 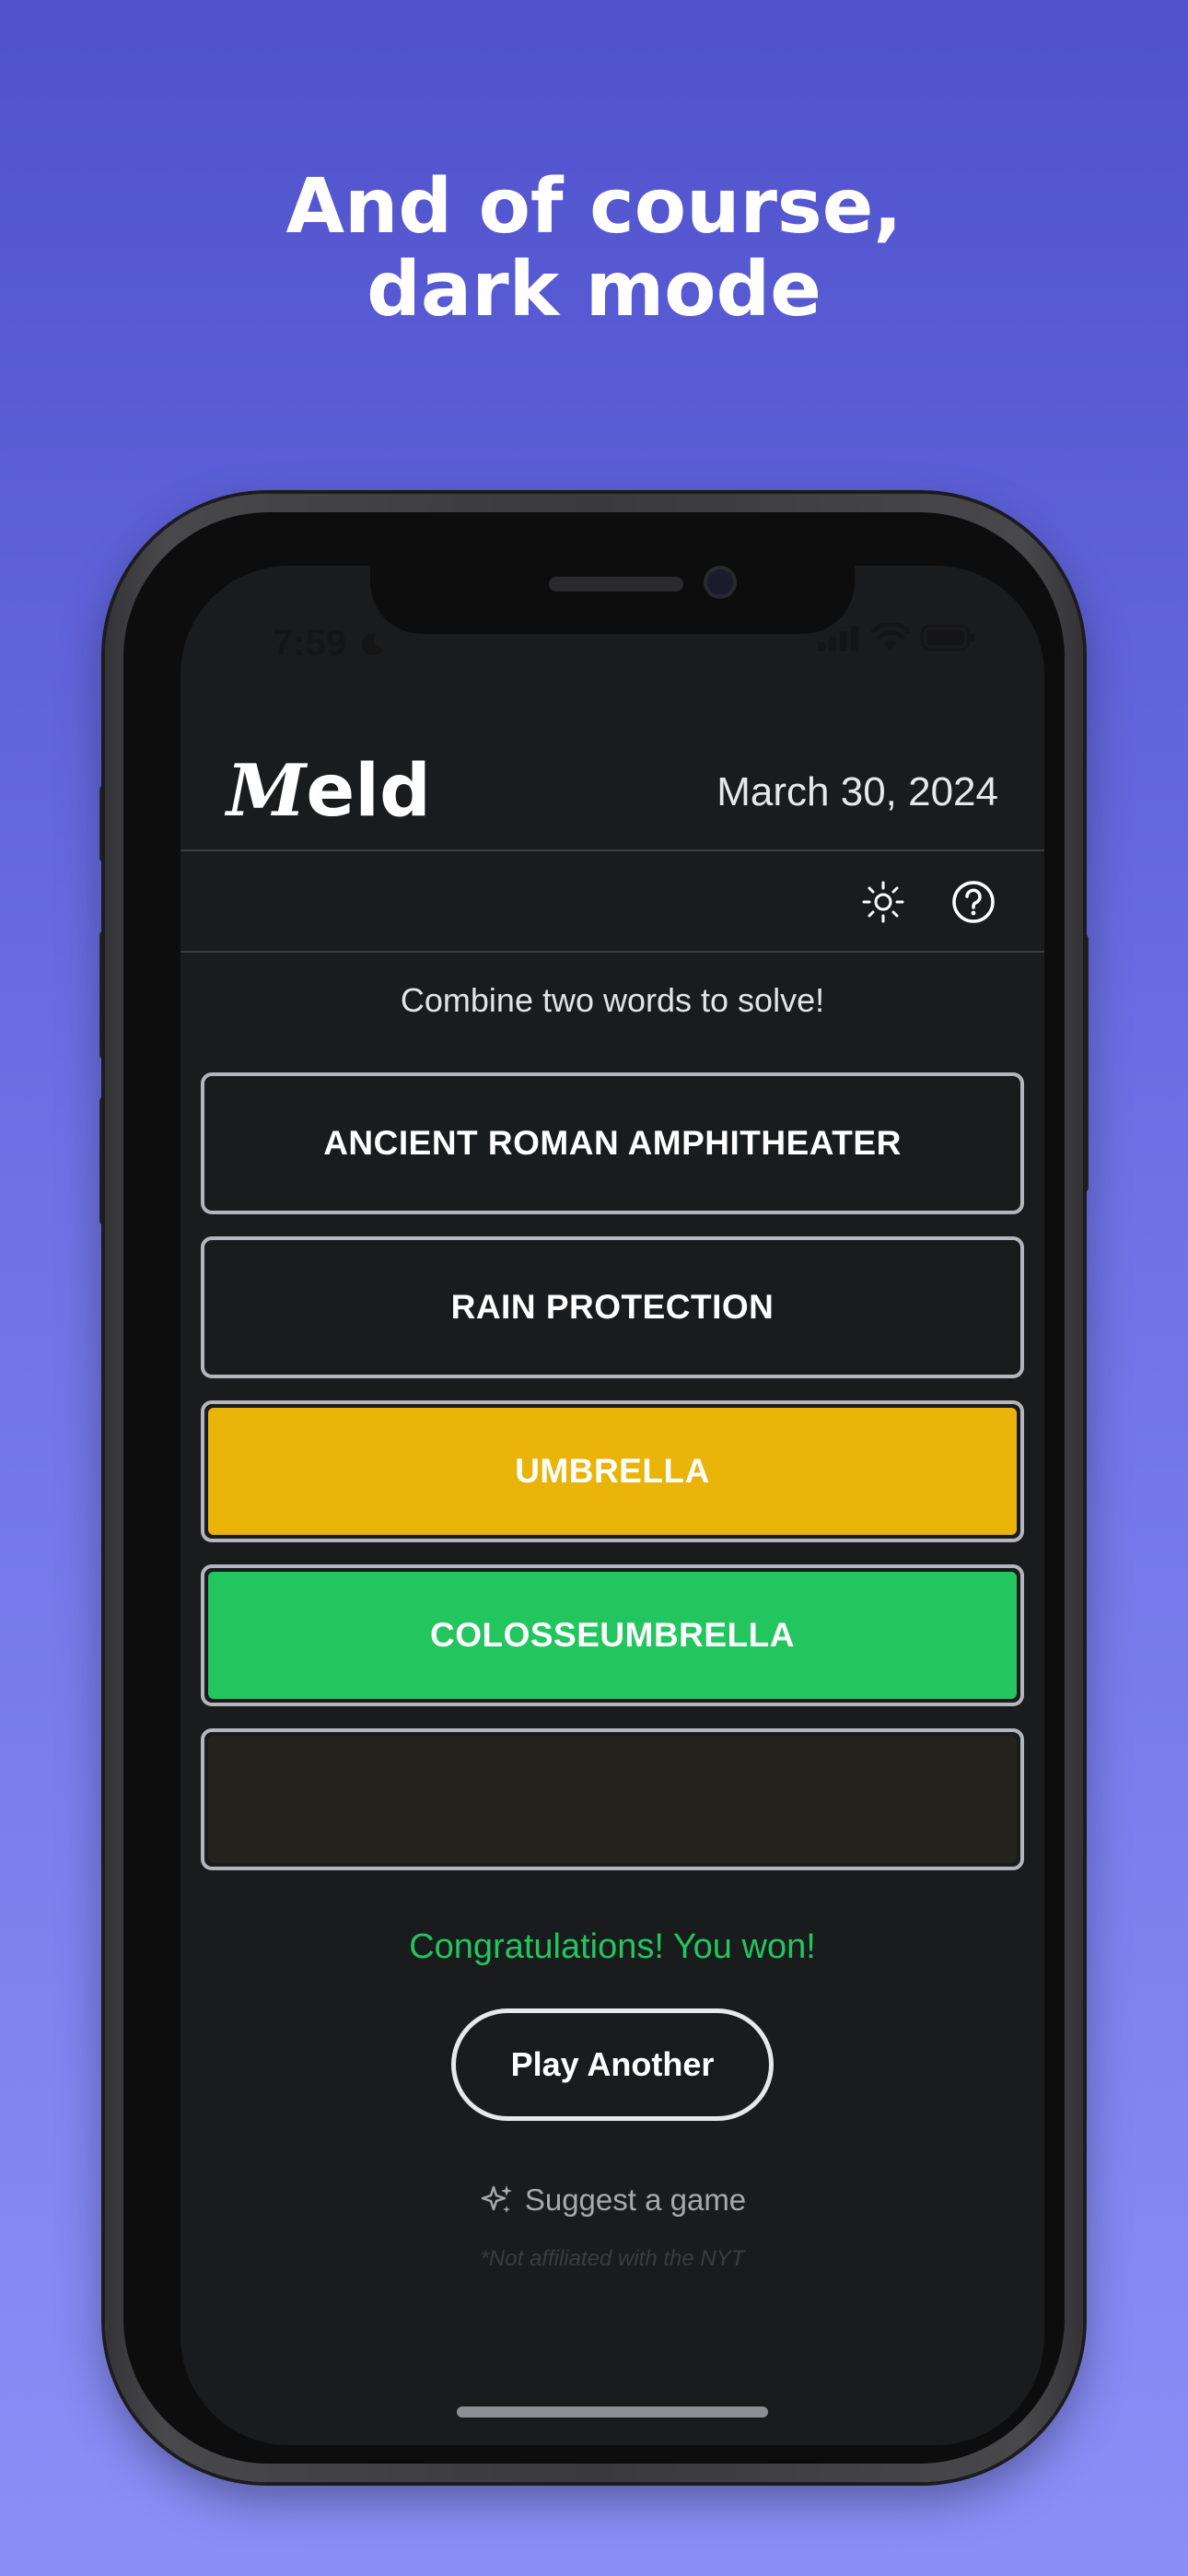 What do you see at coordinates (616, 584) in the screenshot?
I see `speaker-grille` at bounding box center [616, 584].